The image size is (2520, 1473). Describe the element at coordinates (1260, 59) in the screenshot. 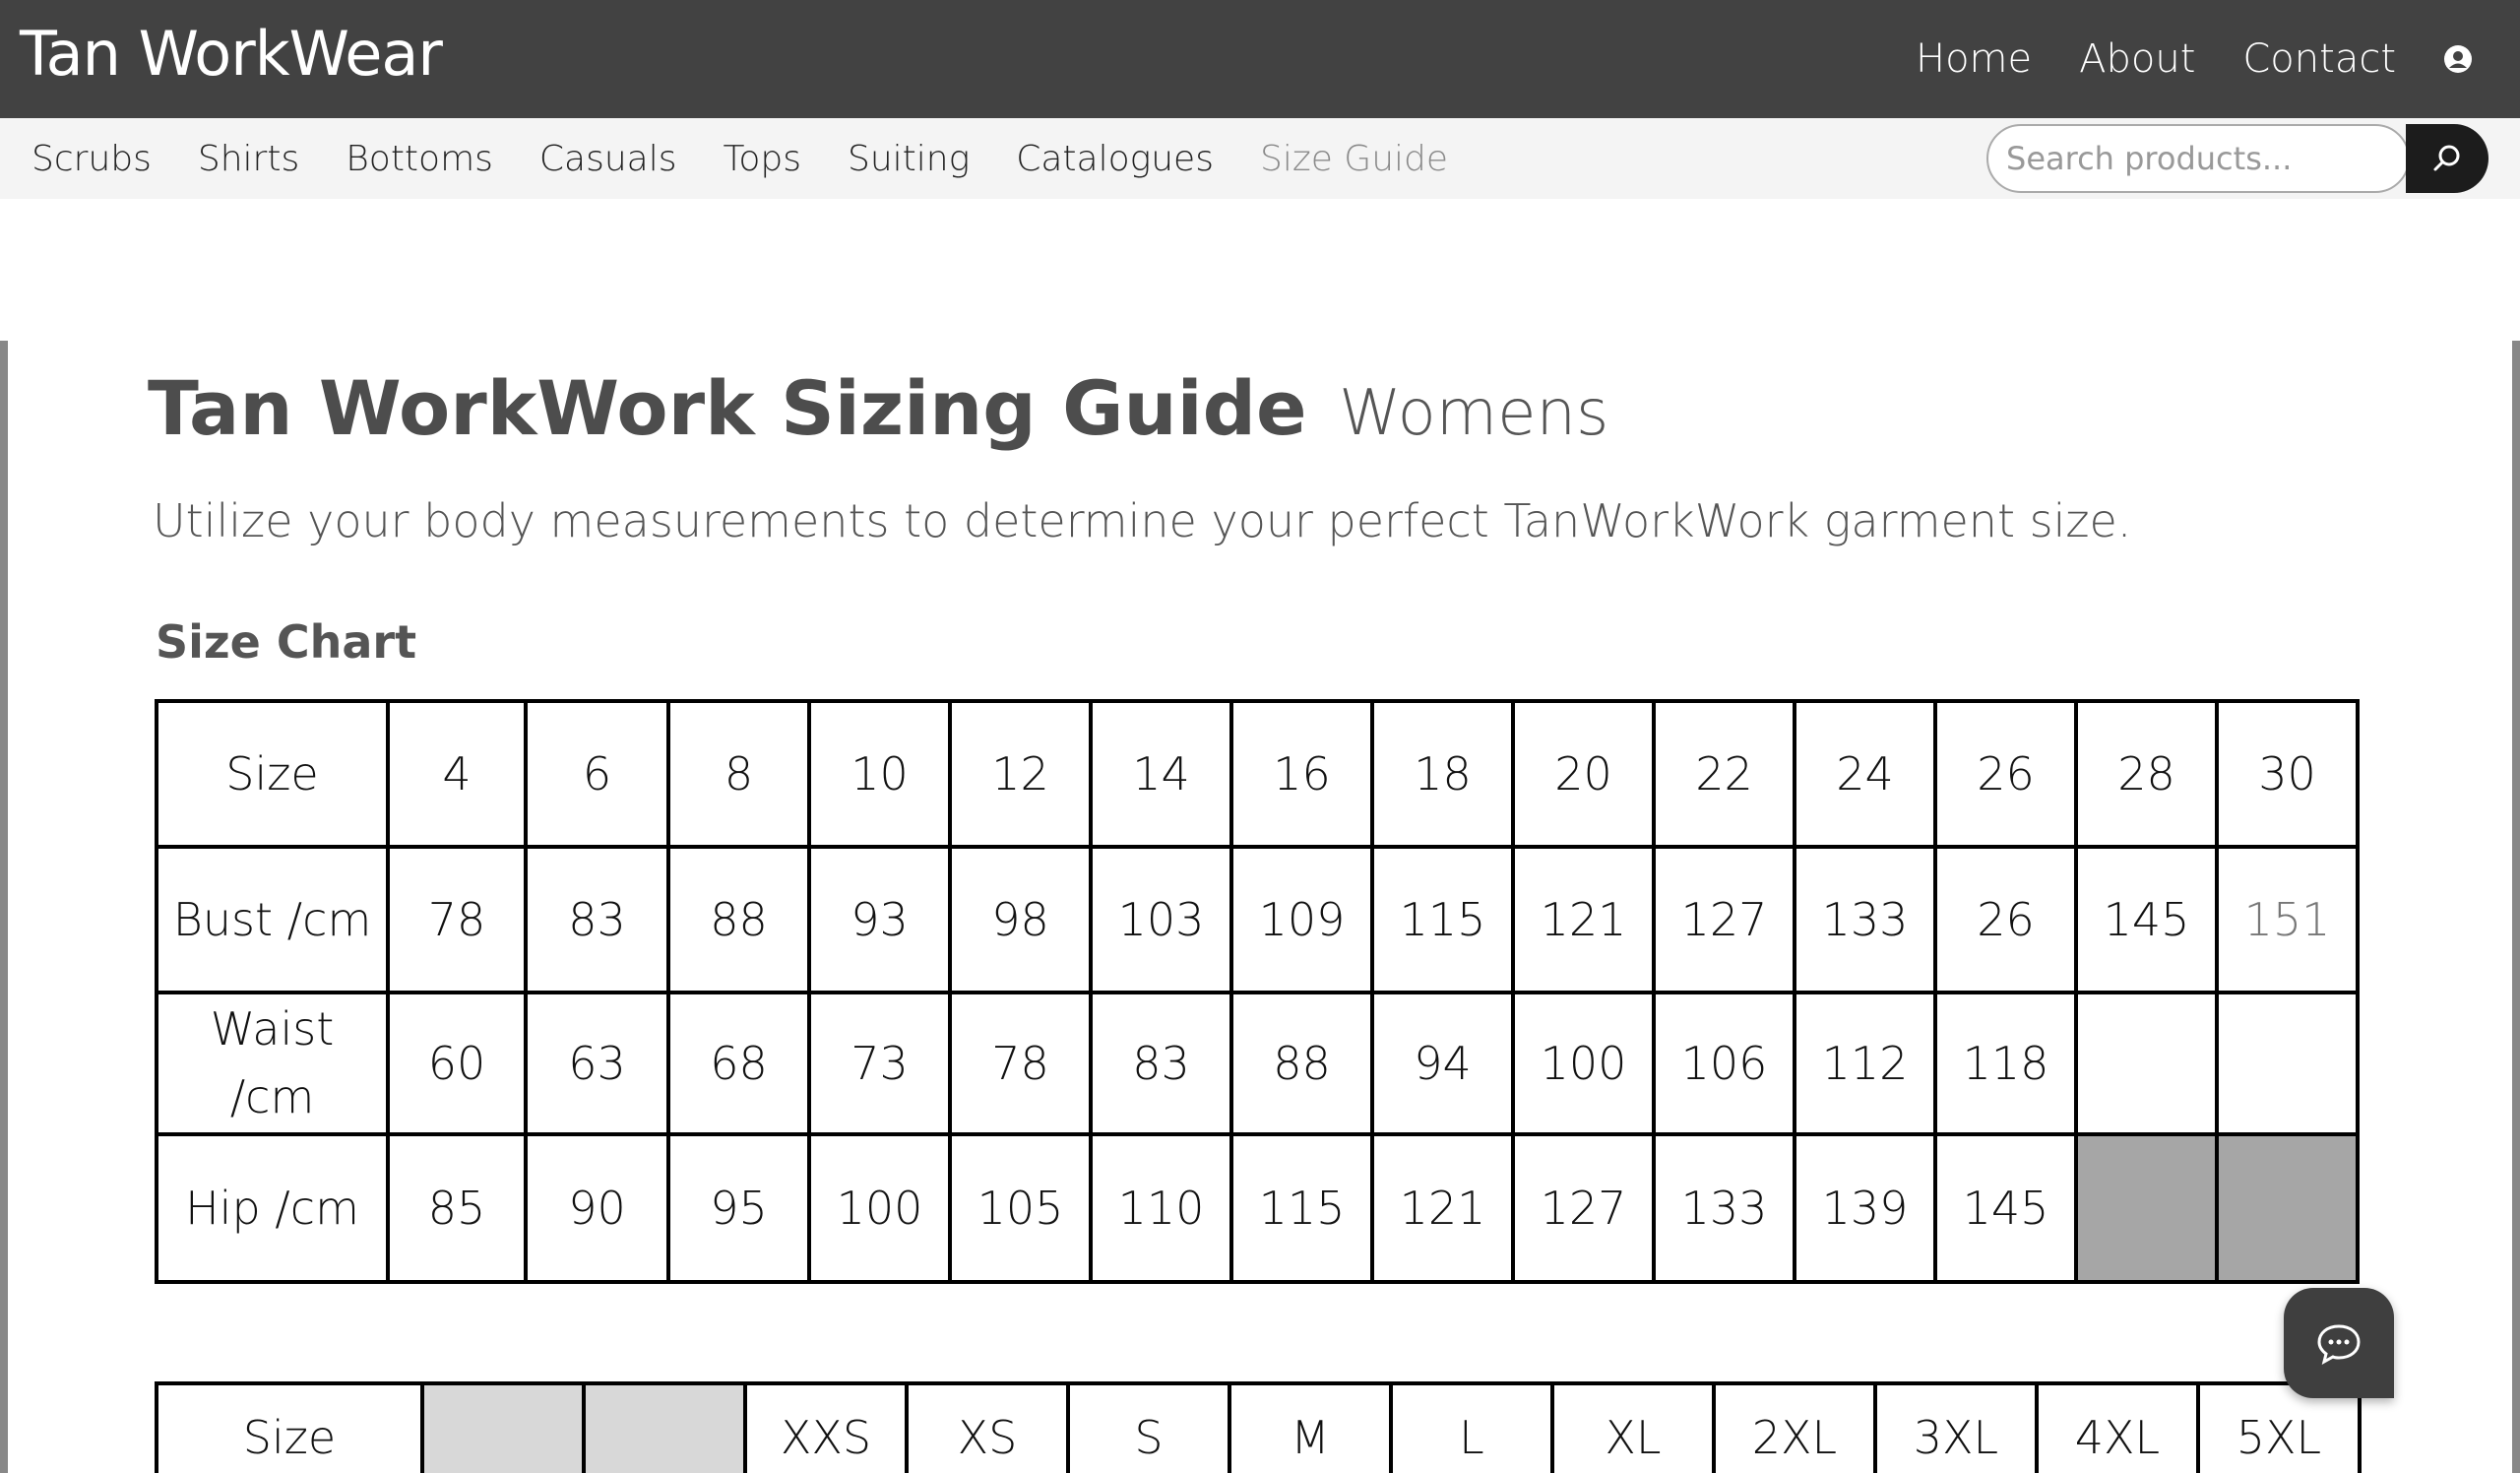

I see `top-header: Tan WorkWear Home About Contact` at that location.